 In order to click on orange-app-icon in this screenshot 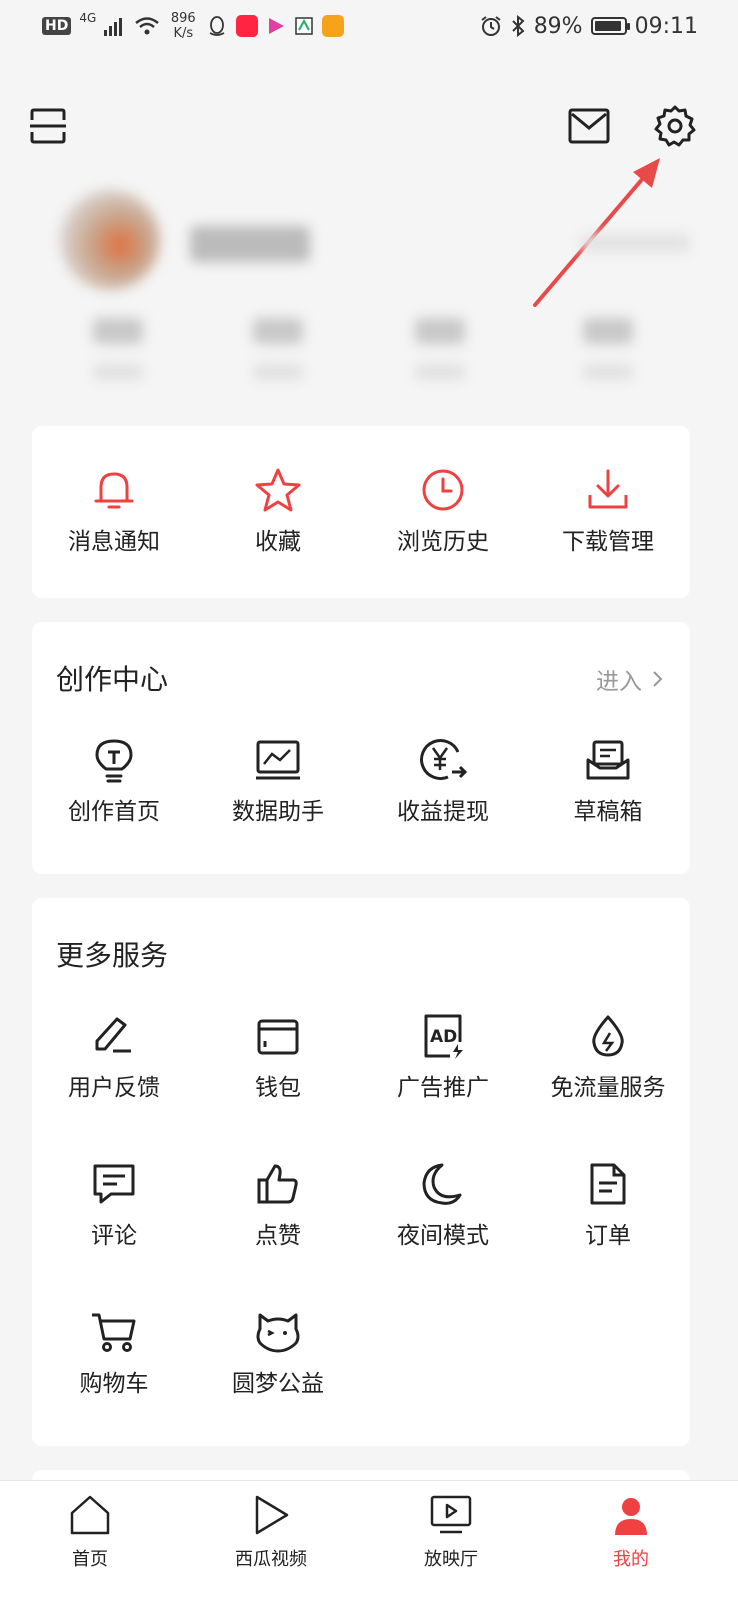, I will do `click(333, 26)`.